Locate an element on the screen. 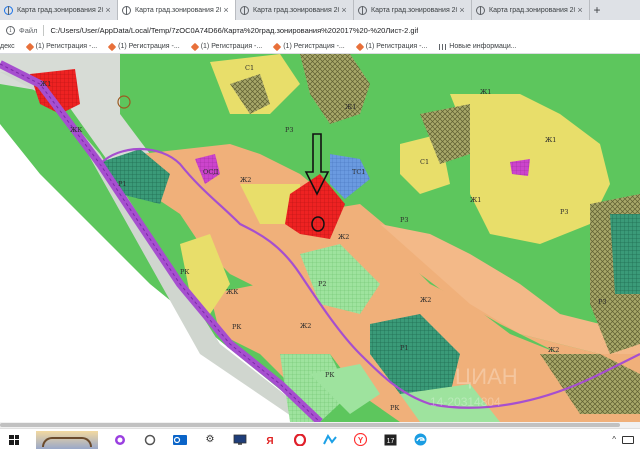 The height and width of the screenshot is (450, 640). svg-text: 17 is located at coordinates (390, 441).